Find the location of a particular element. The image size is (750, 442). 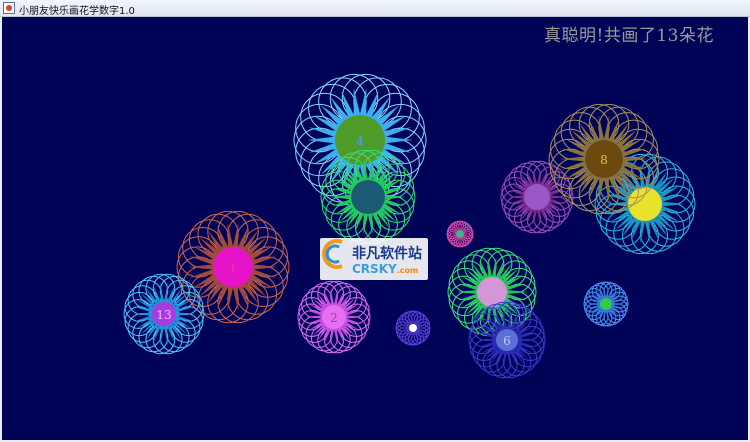

window-titlebar: 小朋友快乐画花学数字1.0 is located at coordinates (375, 8).